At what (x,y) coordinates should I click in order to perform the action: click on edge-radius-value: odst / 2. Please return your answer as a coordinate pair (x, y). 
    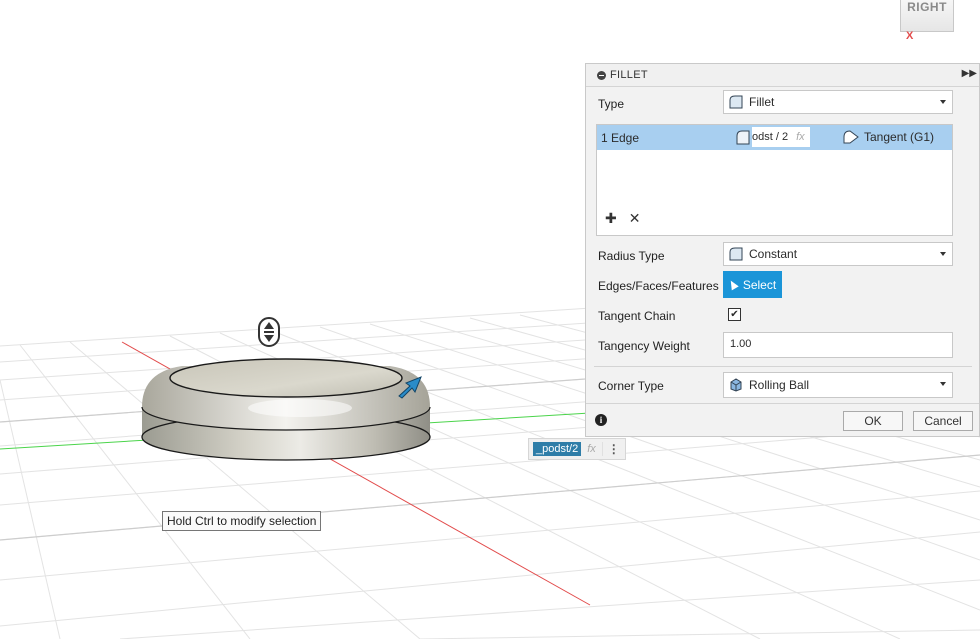
    Looking at the image, I should click on (770, 137).